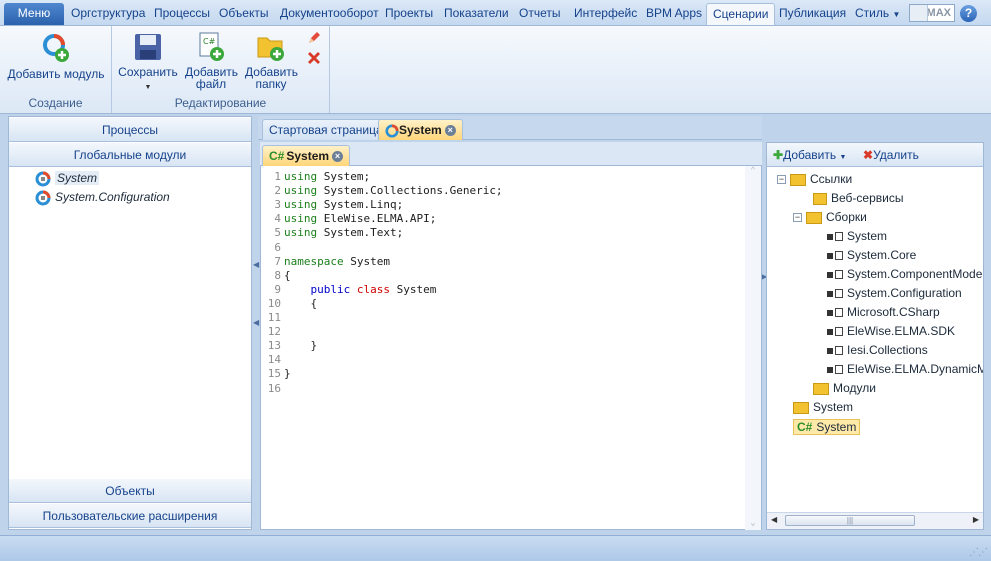 This screenshot has width=991, height=561. What do you see at coordinates (741, 14) in the screenshot?
I see `menu-scenarios: Сценарии` at bounding box center [741, 14].